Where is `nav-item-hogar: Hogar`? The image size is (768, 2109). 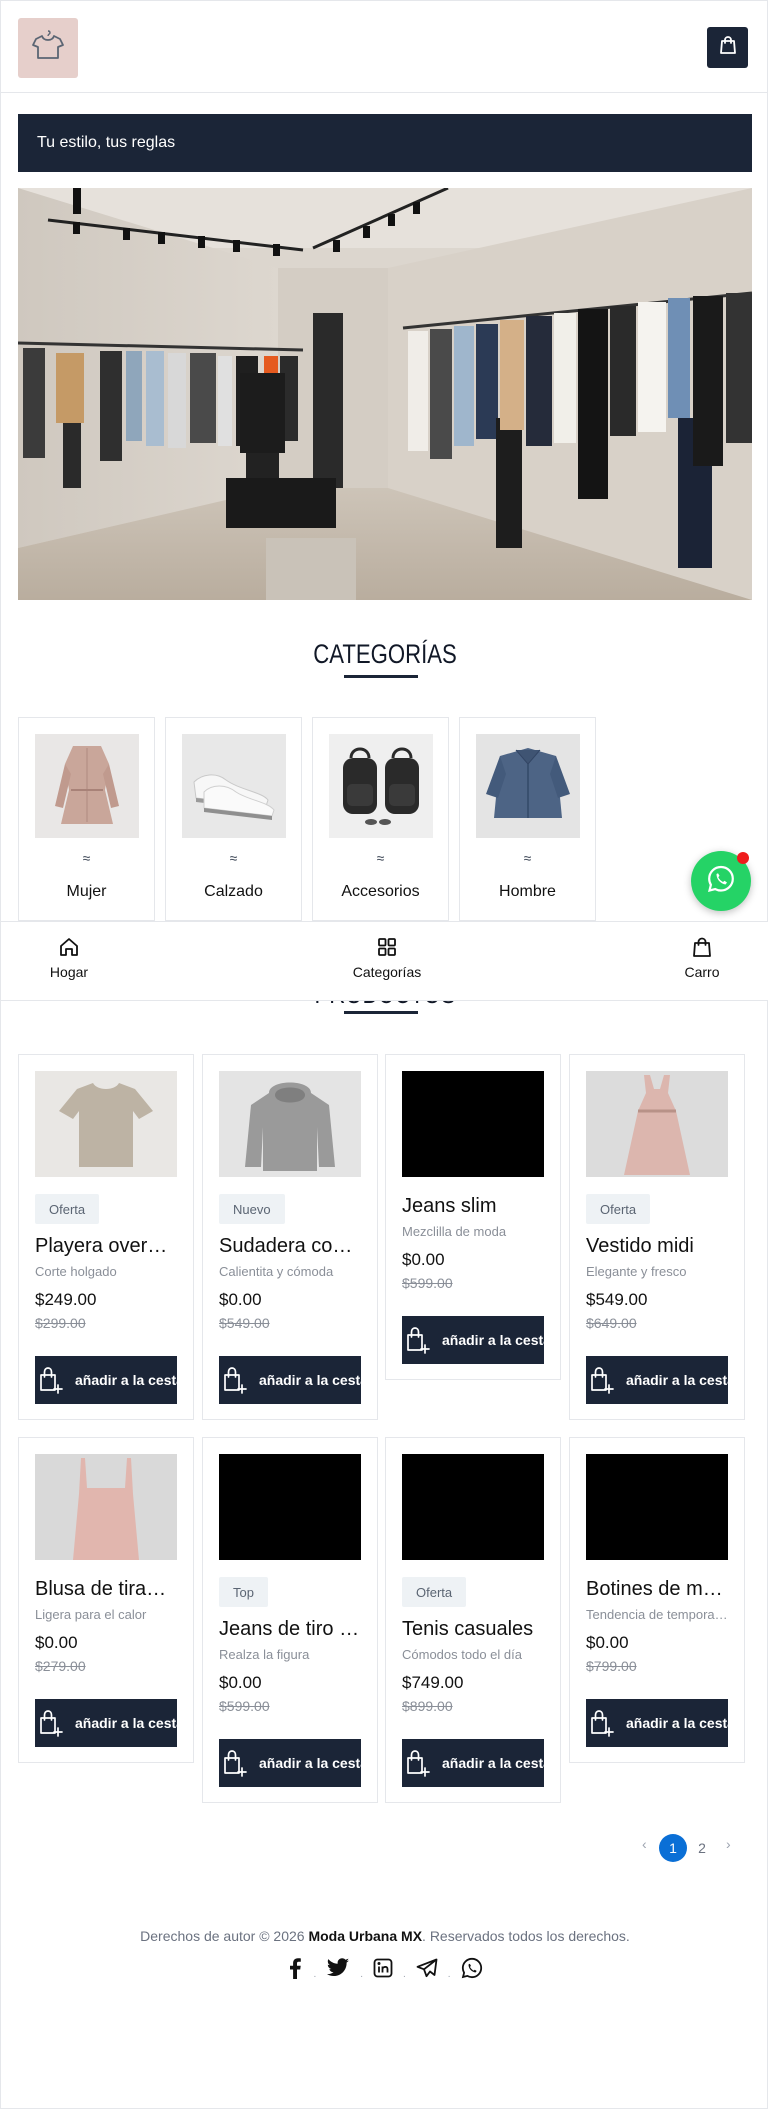
nav-item-hogar: Hogar is located at coordinates (69, 958).